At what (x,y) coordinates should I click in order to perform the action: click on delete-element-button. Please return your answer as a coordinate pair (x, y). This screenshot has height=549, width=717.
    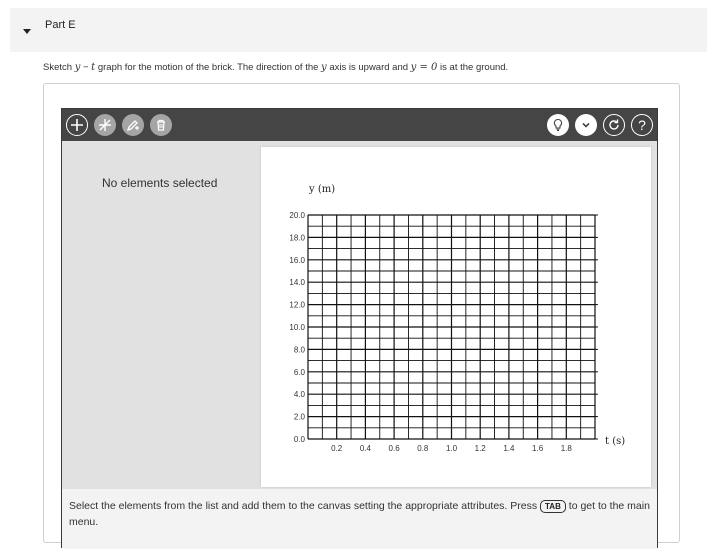
    Looking at the image, I should click on (161, 125).